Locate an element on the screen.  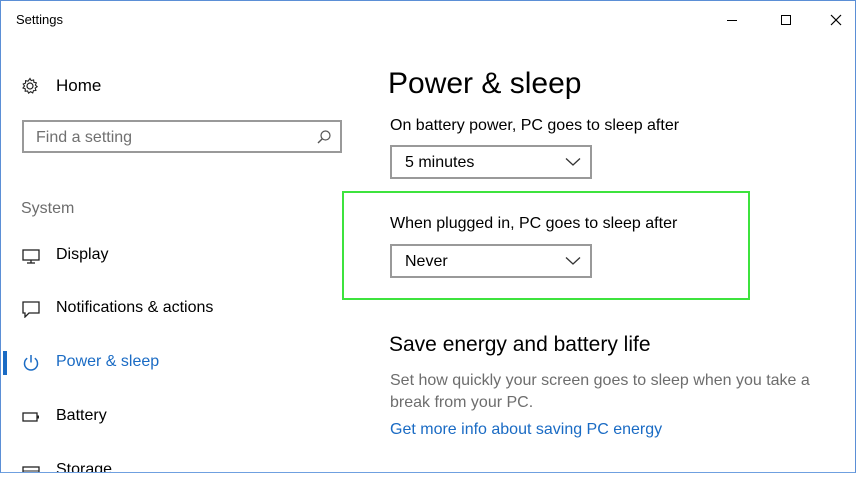
sidebar-home: Home is located at coordinates (61, 86).